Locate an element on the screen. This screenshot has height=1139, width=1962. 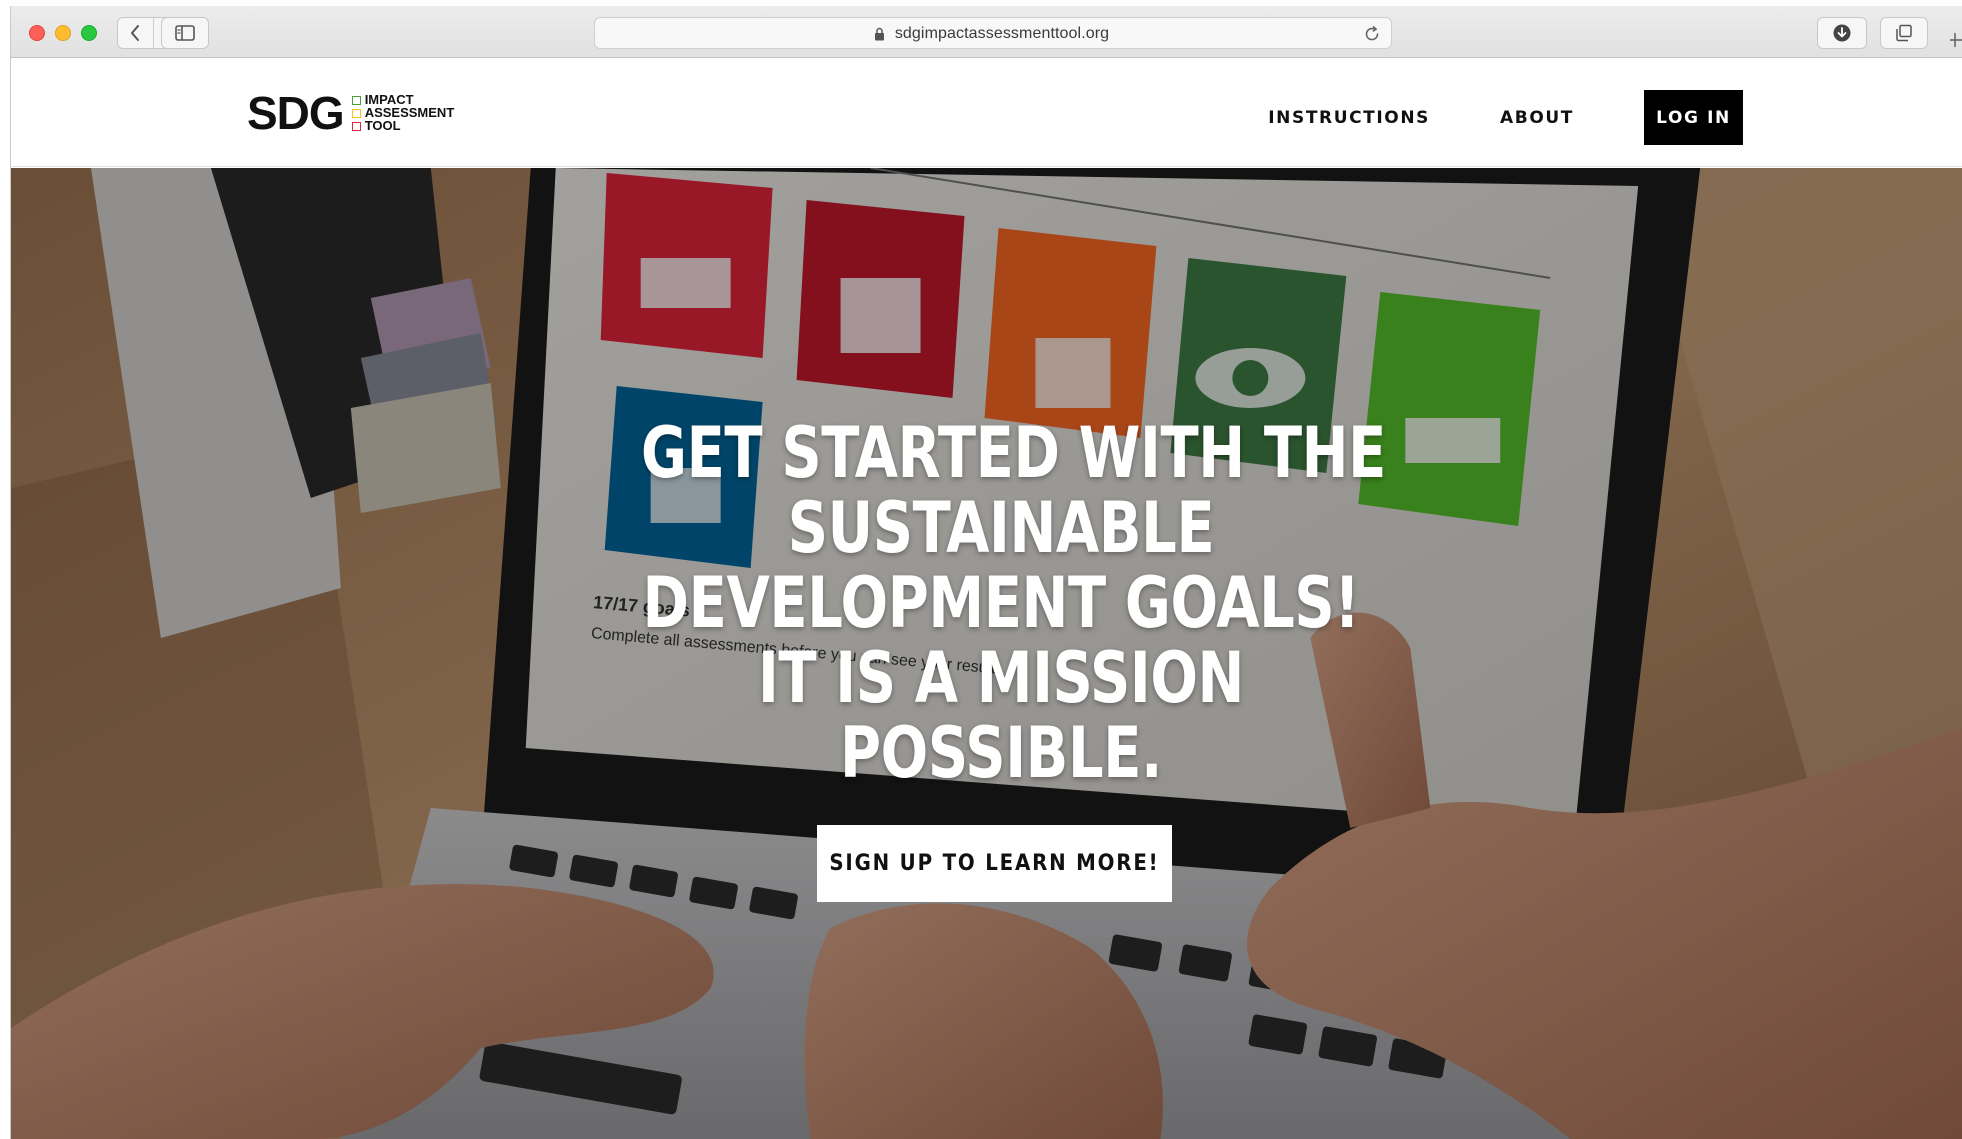
tab-overview-button is located at coordinates (1904, 33).